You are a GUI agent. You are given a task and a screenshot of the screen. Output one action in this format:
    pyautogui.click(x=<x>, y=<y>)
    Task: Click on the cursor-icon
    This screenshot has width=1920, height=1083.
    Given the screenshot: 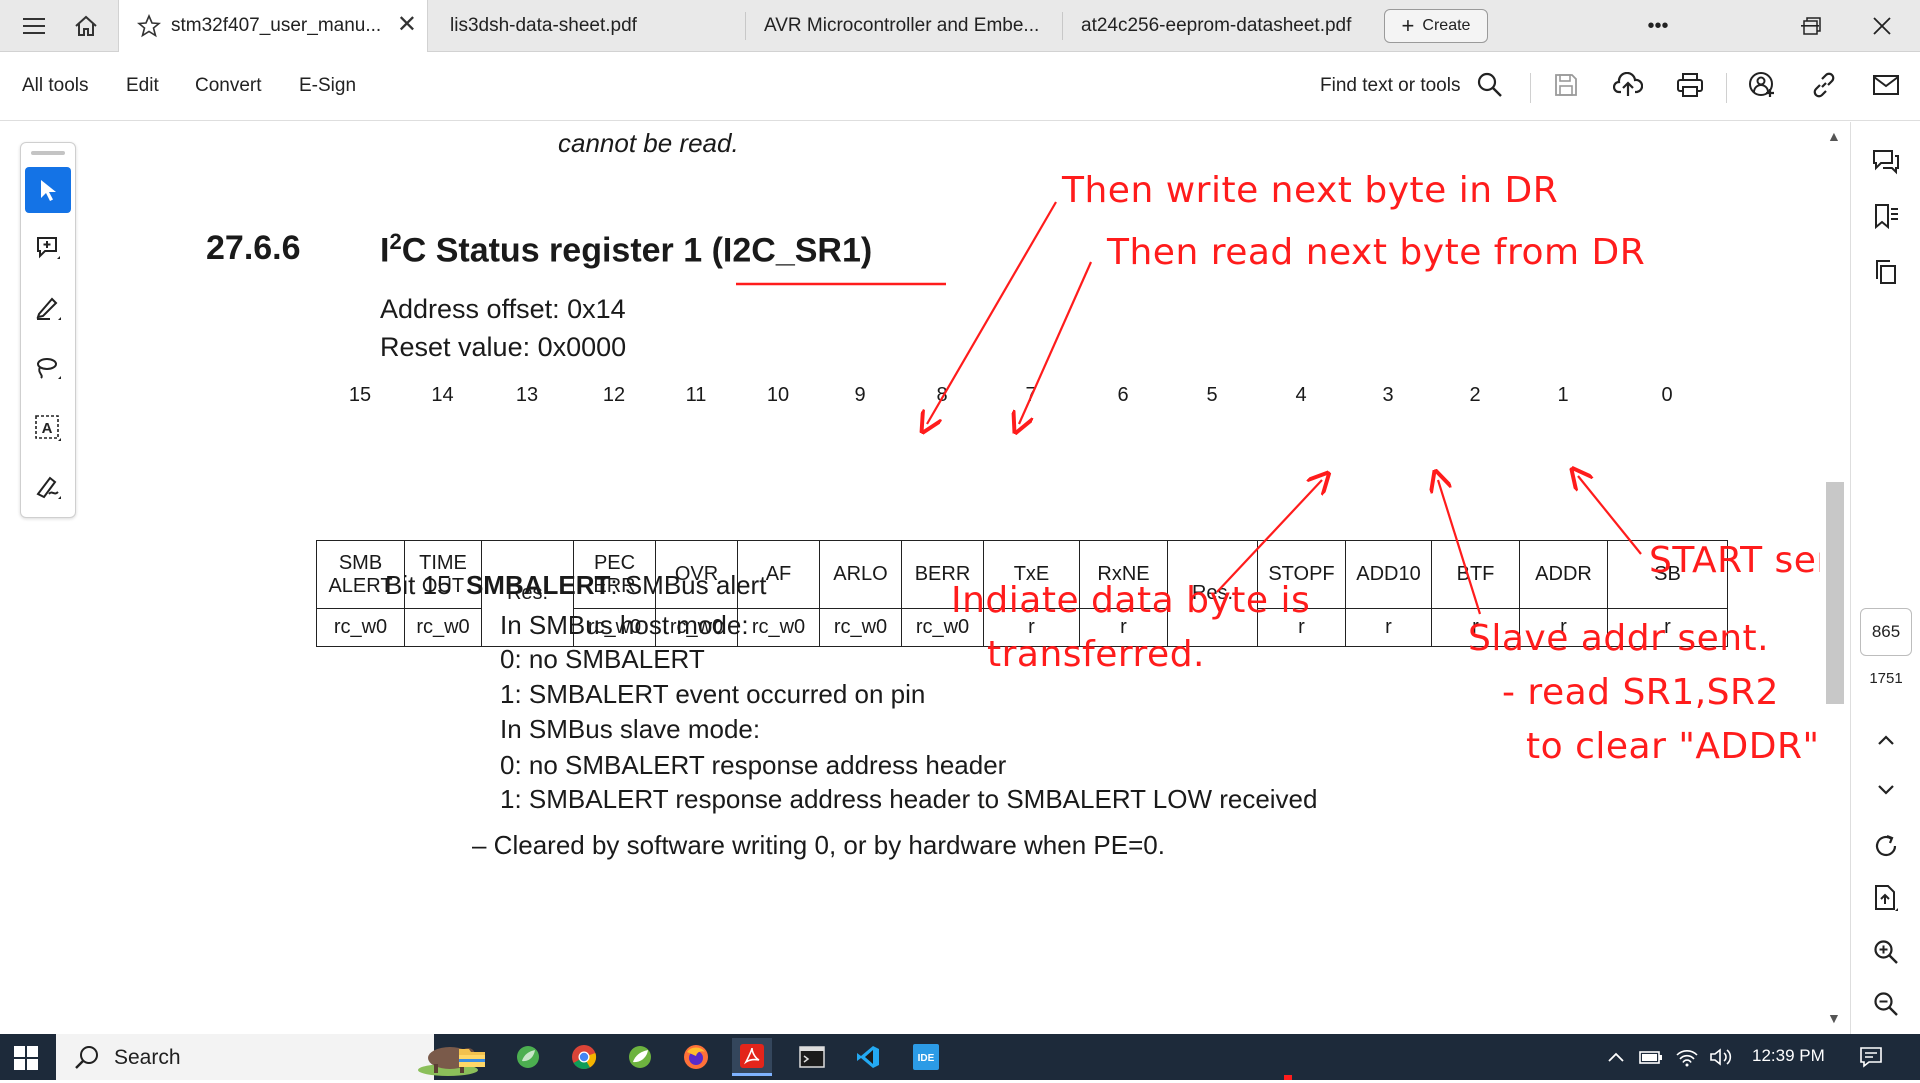 What is the action you would take?
    pyautogui.click(x=48, y=190)
    